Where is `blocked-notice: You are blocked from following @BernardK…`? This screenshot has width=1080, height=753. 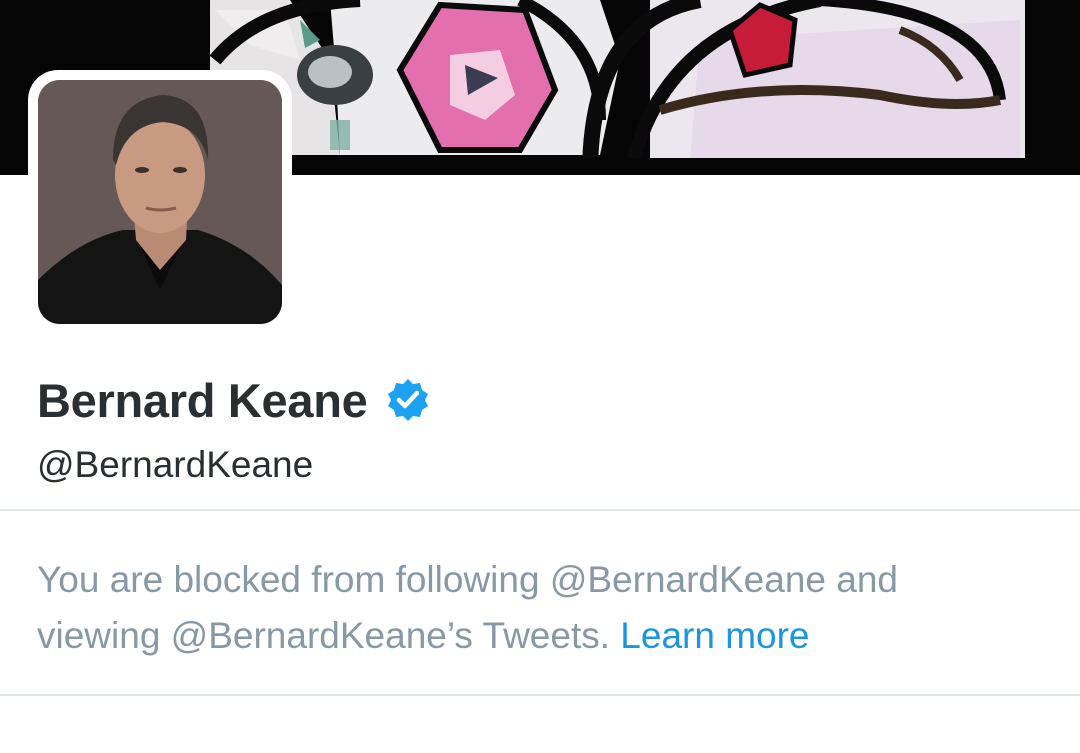
blocked-notice: You are blocked from following @BernardK… is located at coordinates (542, 608).